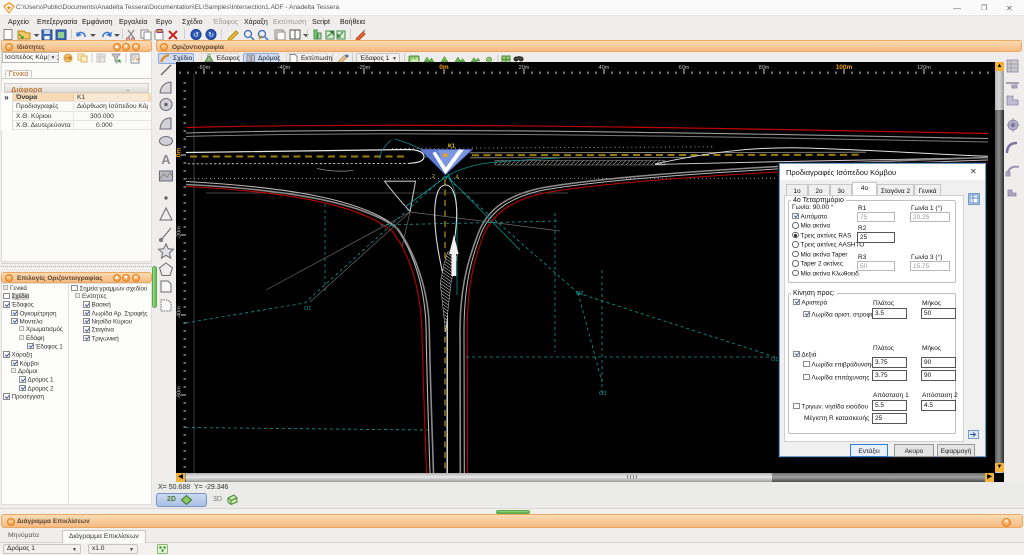  I want to click on svg-text: O3, so click(602, 394).